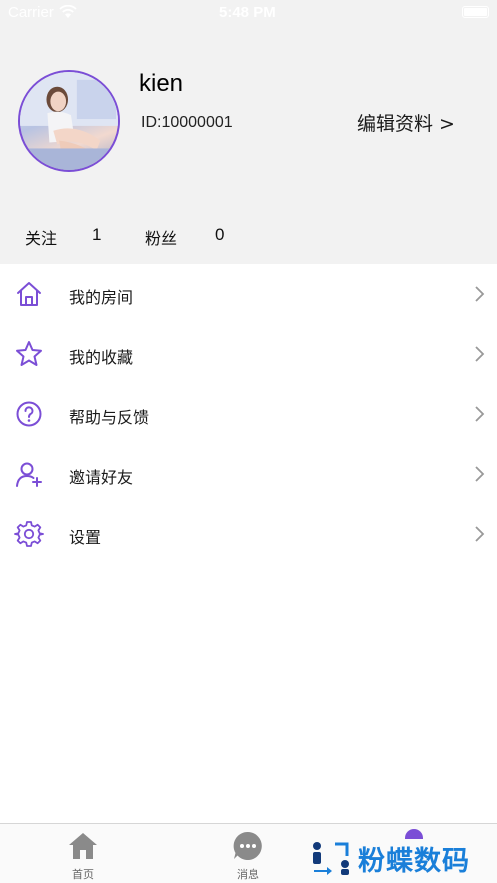 Image resolution: width=497 pixels, height=883 pixels. Describe the element at coordinates (101, 297) in the screenshot. I see `menu-label: 我的房间` at that location.